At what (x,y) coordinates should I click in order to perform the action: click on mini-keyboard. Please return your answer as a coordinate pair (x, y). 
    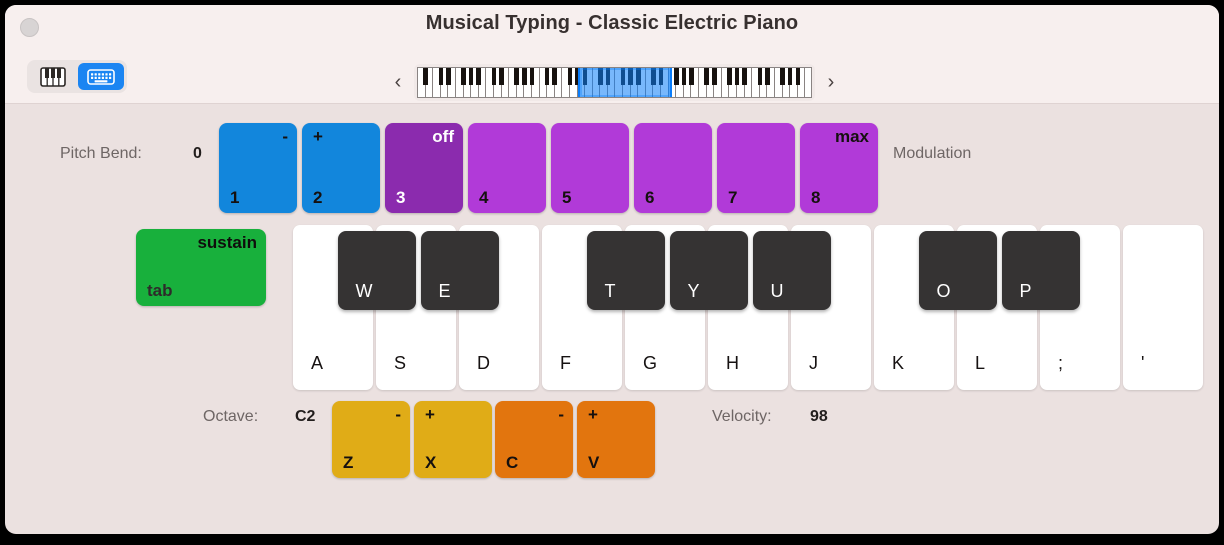
    Looking at the image, I should click on (614, 82).